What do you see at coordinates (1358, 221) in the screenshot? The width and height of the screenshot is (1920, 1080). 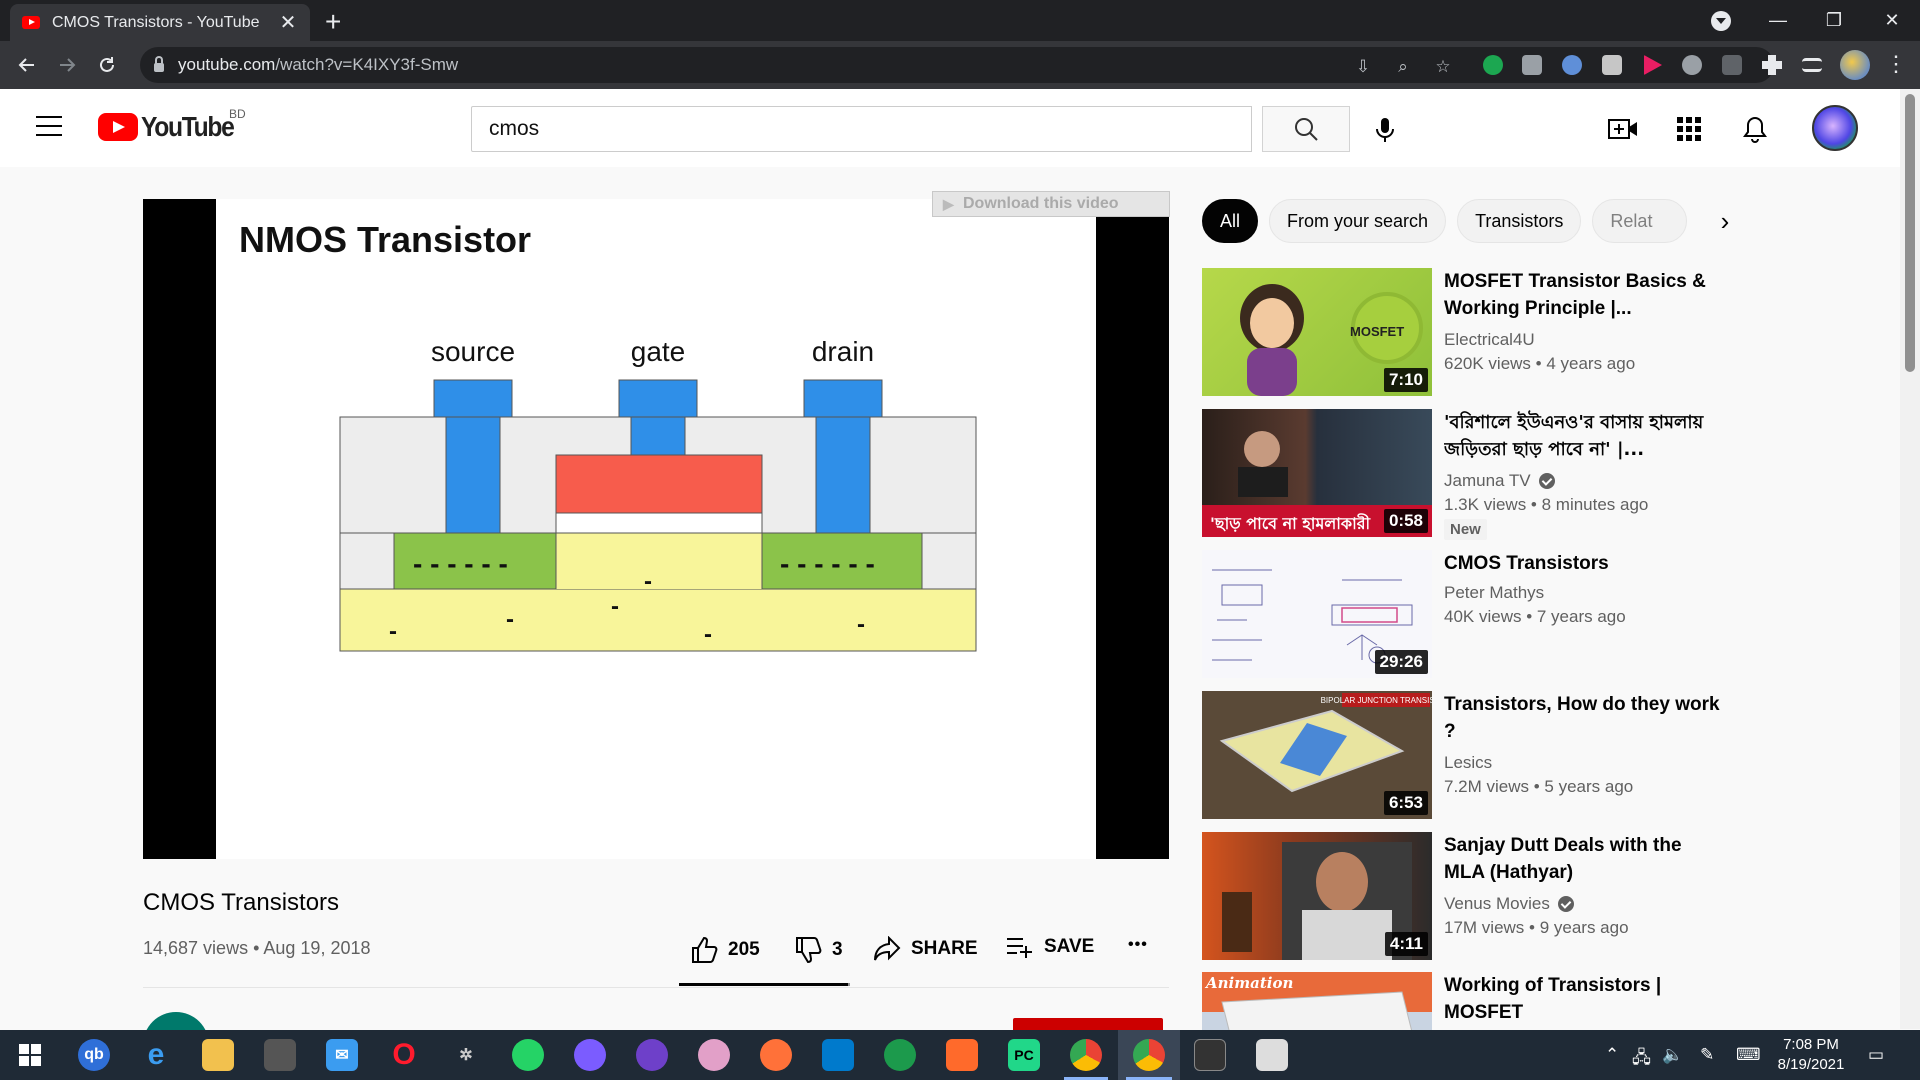 I see `chip-from-your-search: From your search` at bounding box center [1358, 221].